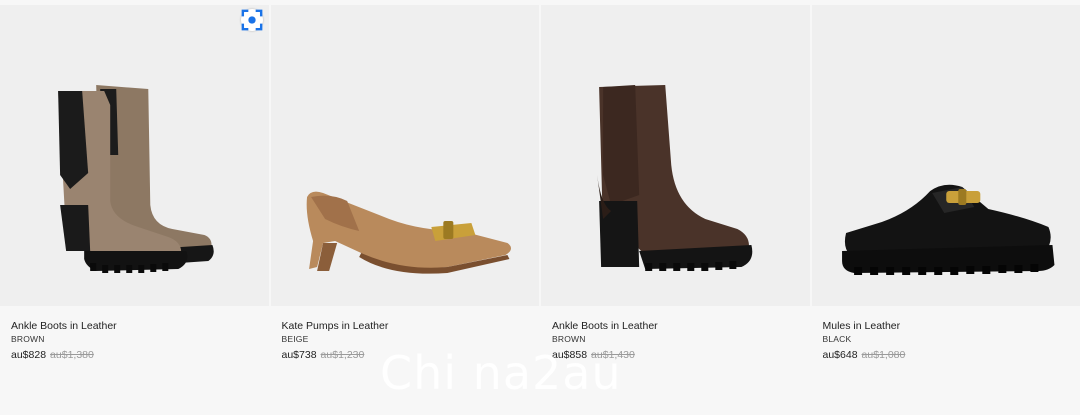  I want to click on mule-loafer-icon, so click(947, 229).